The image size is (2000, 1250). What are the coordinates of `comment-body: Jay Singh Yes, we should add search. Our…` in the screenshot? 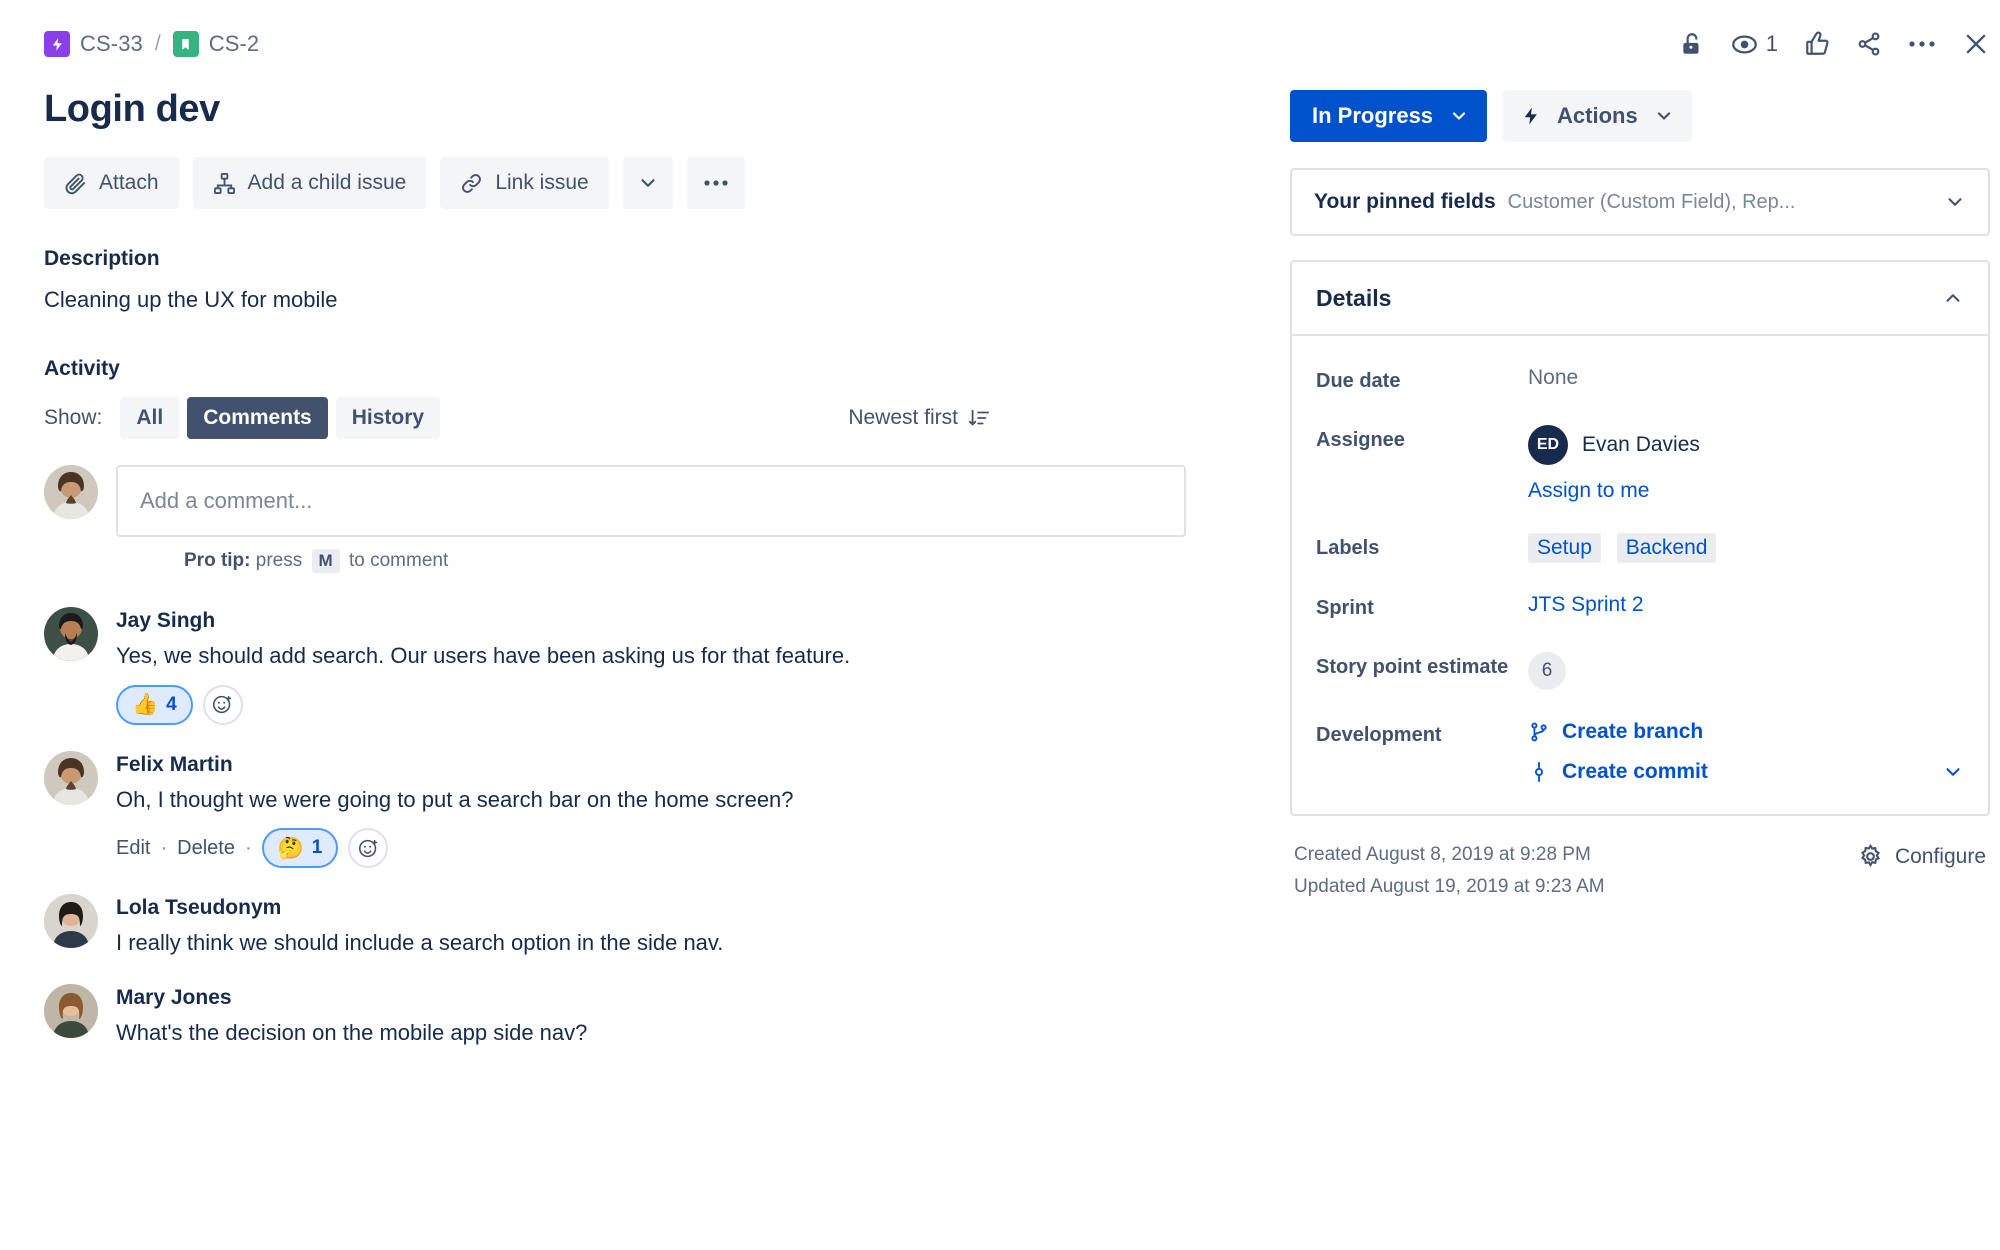 It's located at (683, 666).